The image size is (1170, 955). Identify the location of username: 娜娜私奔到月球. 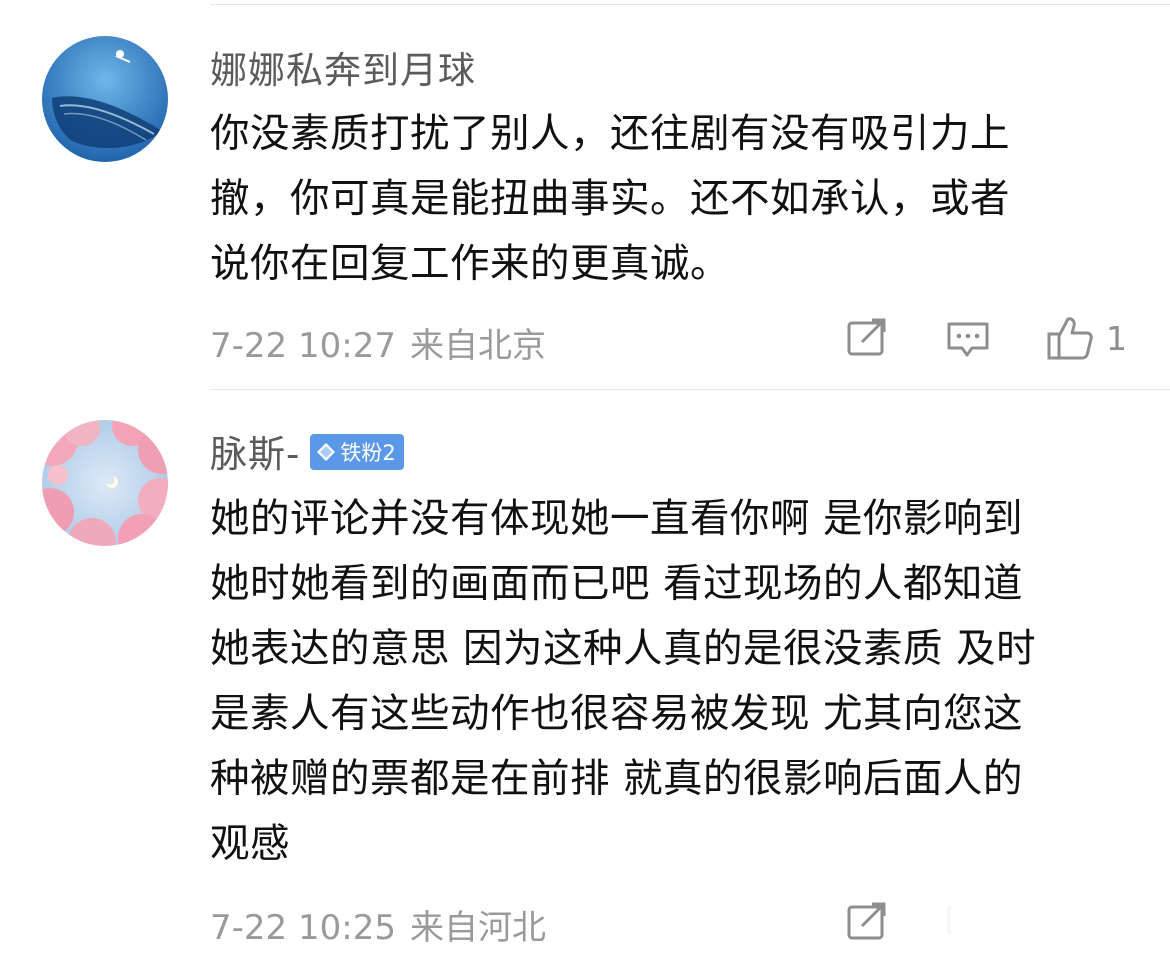
(343, 67).